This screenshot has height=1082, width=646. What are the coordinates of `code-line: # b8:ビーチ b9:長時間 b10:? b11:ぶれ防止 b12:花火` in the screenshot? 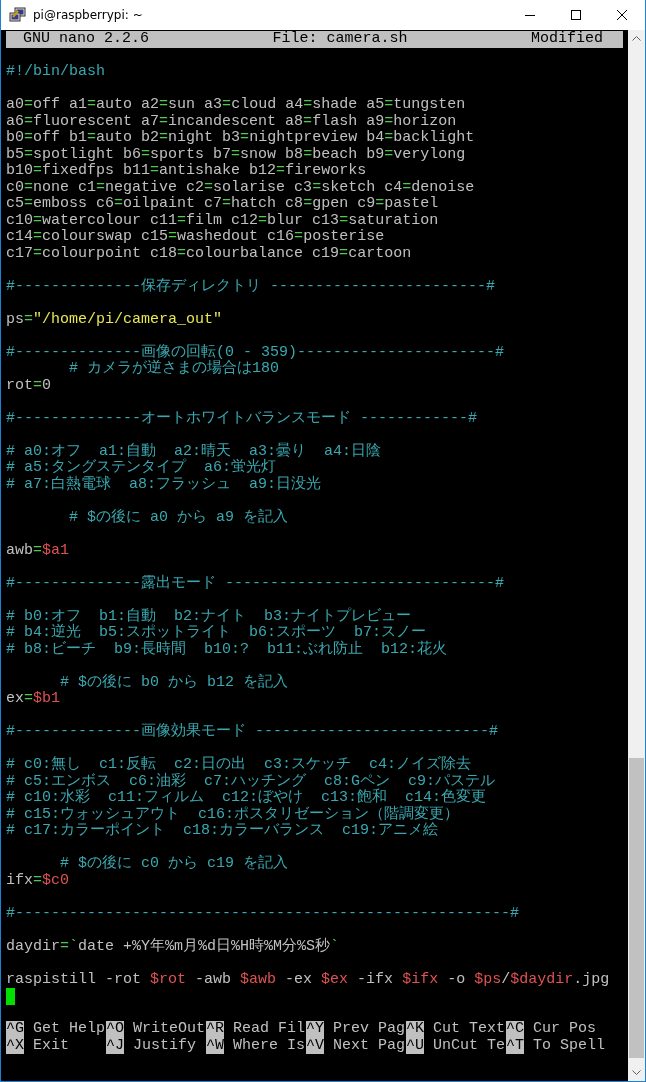 It's located at (227, 649).